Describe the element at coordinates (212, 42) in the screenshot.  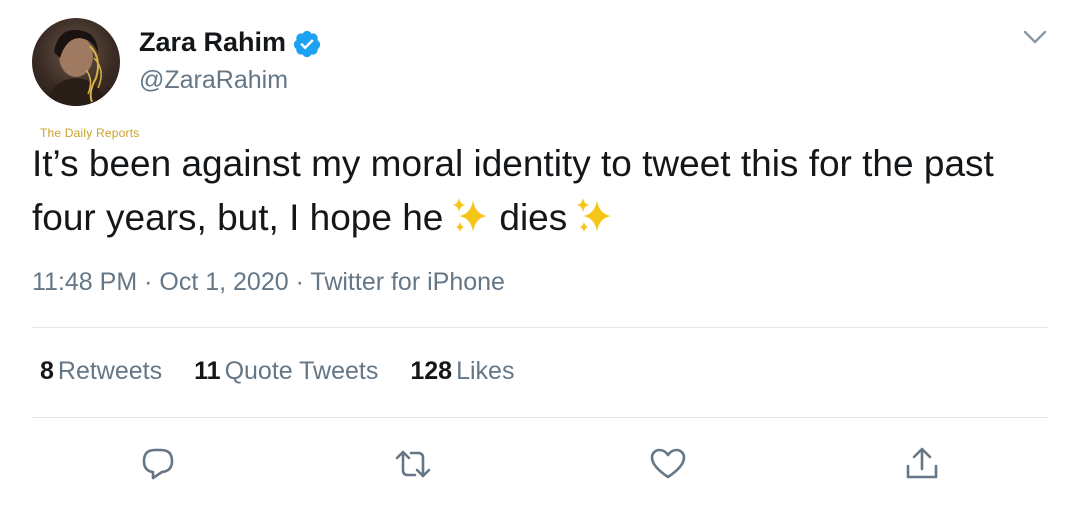
I see `display-name: Zara Rahim` at that location.